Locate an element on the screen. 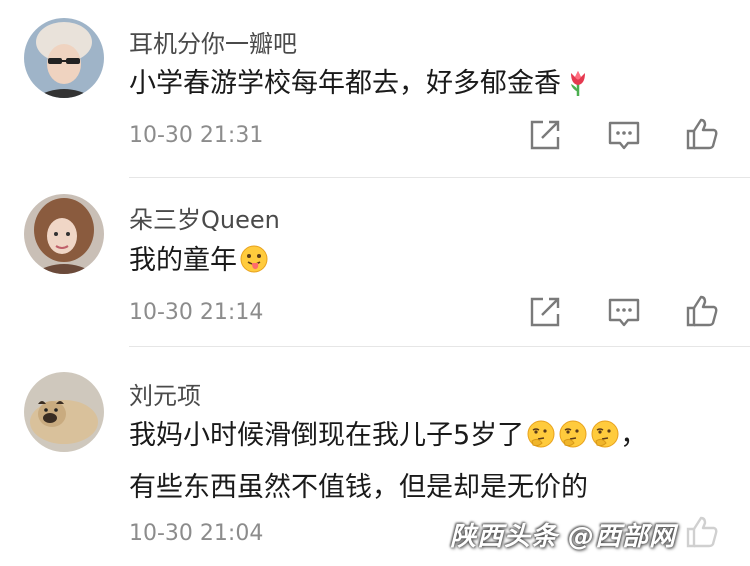 The image size is (750, 566). tongue-out-emoji is located at coordinates (254, 259).